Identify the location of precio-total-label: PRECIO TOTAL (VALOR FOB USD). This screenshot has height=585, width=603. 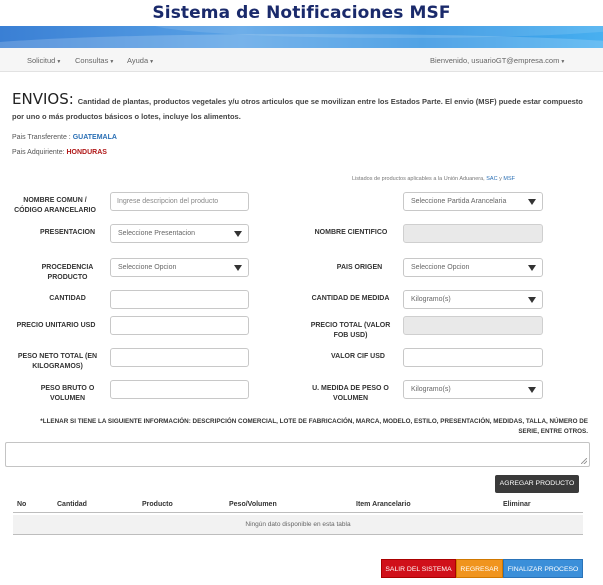
(350, 330).